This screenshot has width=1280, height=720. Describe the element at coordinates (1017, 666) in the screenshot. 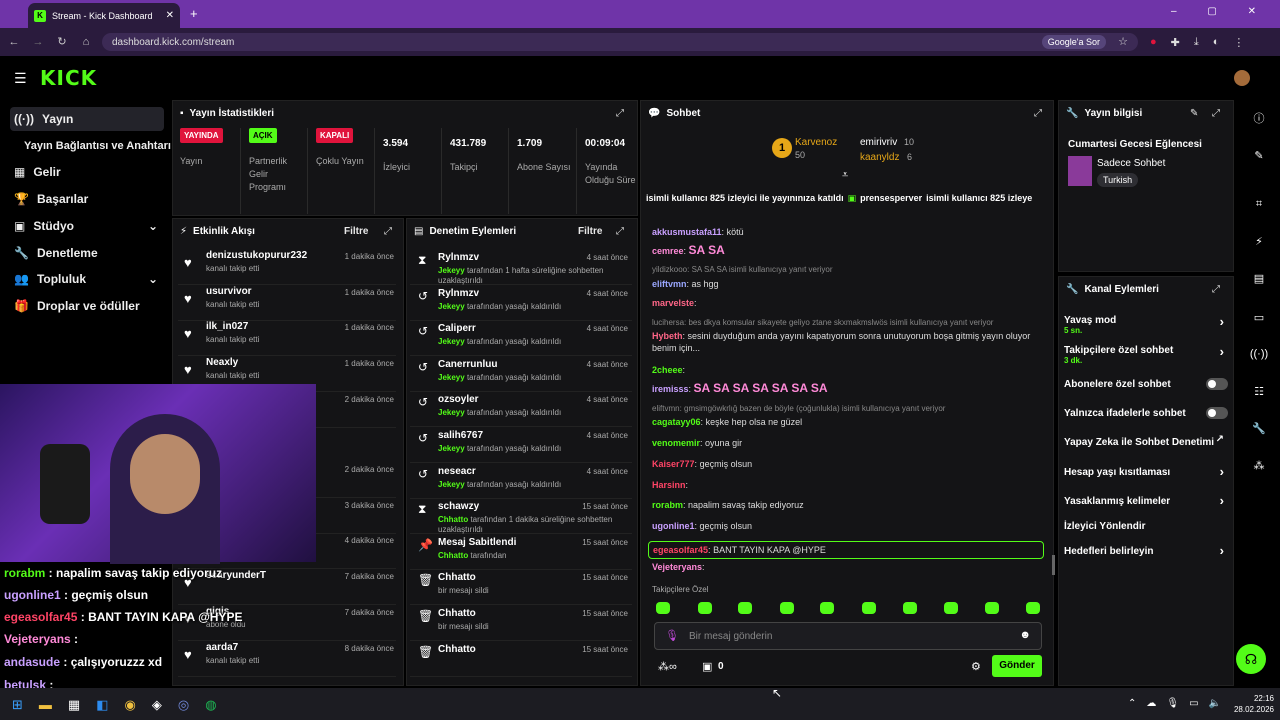

I see `send-button: Gönder` at that location.